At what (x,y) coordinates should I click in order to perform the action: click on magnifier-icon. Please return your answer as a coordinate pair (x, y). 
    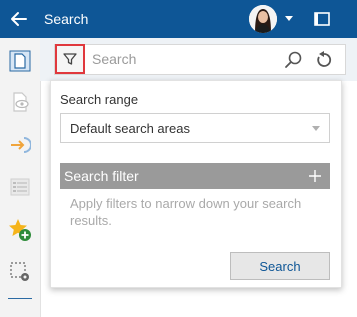
    Looking at the image, I should click on (293, 60).